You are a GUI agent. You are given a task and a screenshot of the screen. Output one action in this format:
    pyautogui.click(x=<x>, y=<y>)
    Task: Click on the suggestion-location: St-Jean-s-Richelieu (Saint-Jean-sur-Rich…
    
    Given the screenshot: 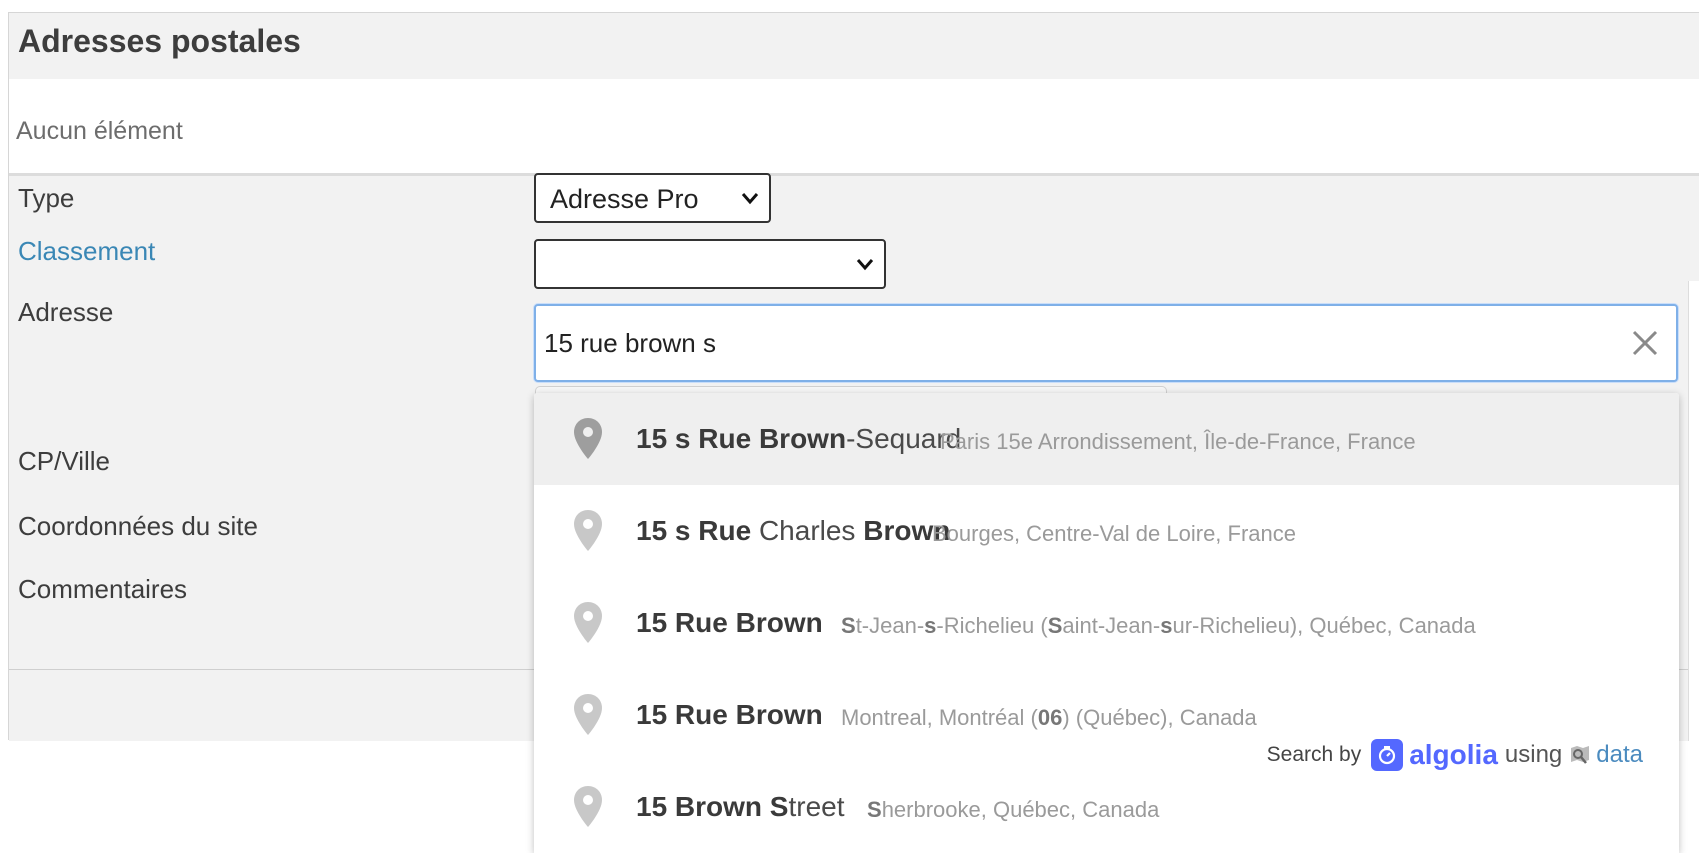 What is the action you would take?
    pyautogui.click(x=1158, y=626)
    